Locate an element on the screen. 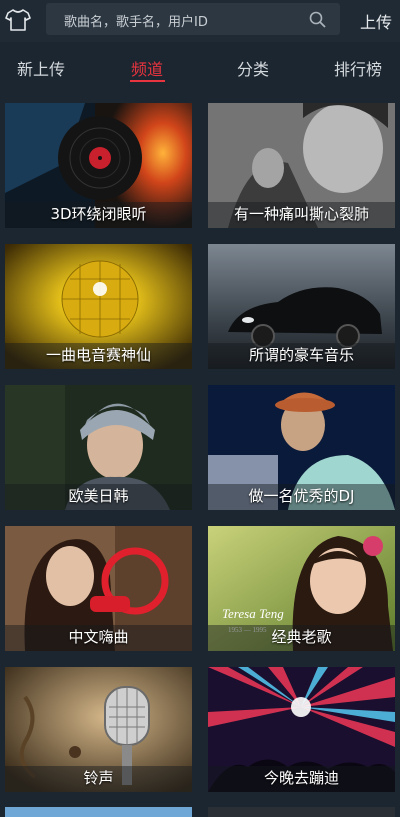 The height and width of the screenshot is (817, 400). tab-bar: 新上传 频道 分类 排行榜 is located at coordinates (200, 68).